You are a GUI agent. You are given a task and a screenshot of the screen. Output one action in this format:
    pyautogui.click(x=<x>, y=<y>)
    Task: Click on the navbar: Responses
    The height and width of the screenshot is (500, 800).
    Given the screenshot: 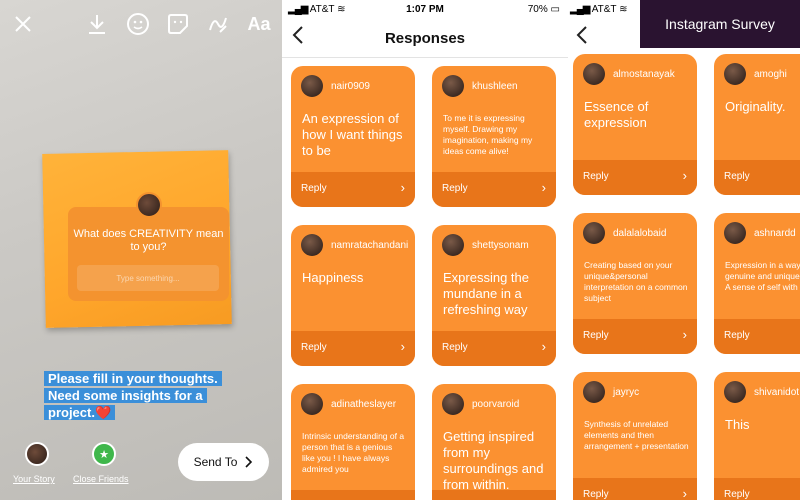 What is the action you would take?
    pyautogui.click(x=425, y=39)
    